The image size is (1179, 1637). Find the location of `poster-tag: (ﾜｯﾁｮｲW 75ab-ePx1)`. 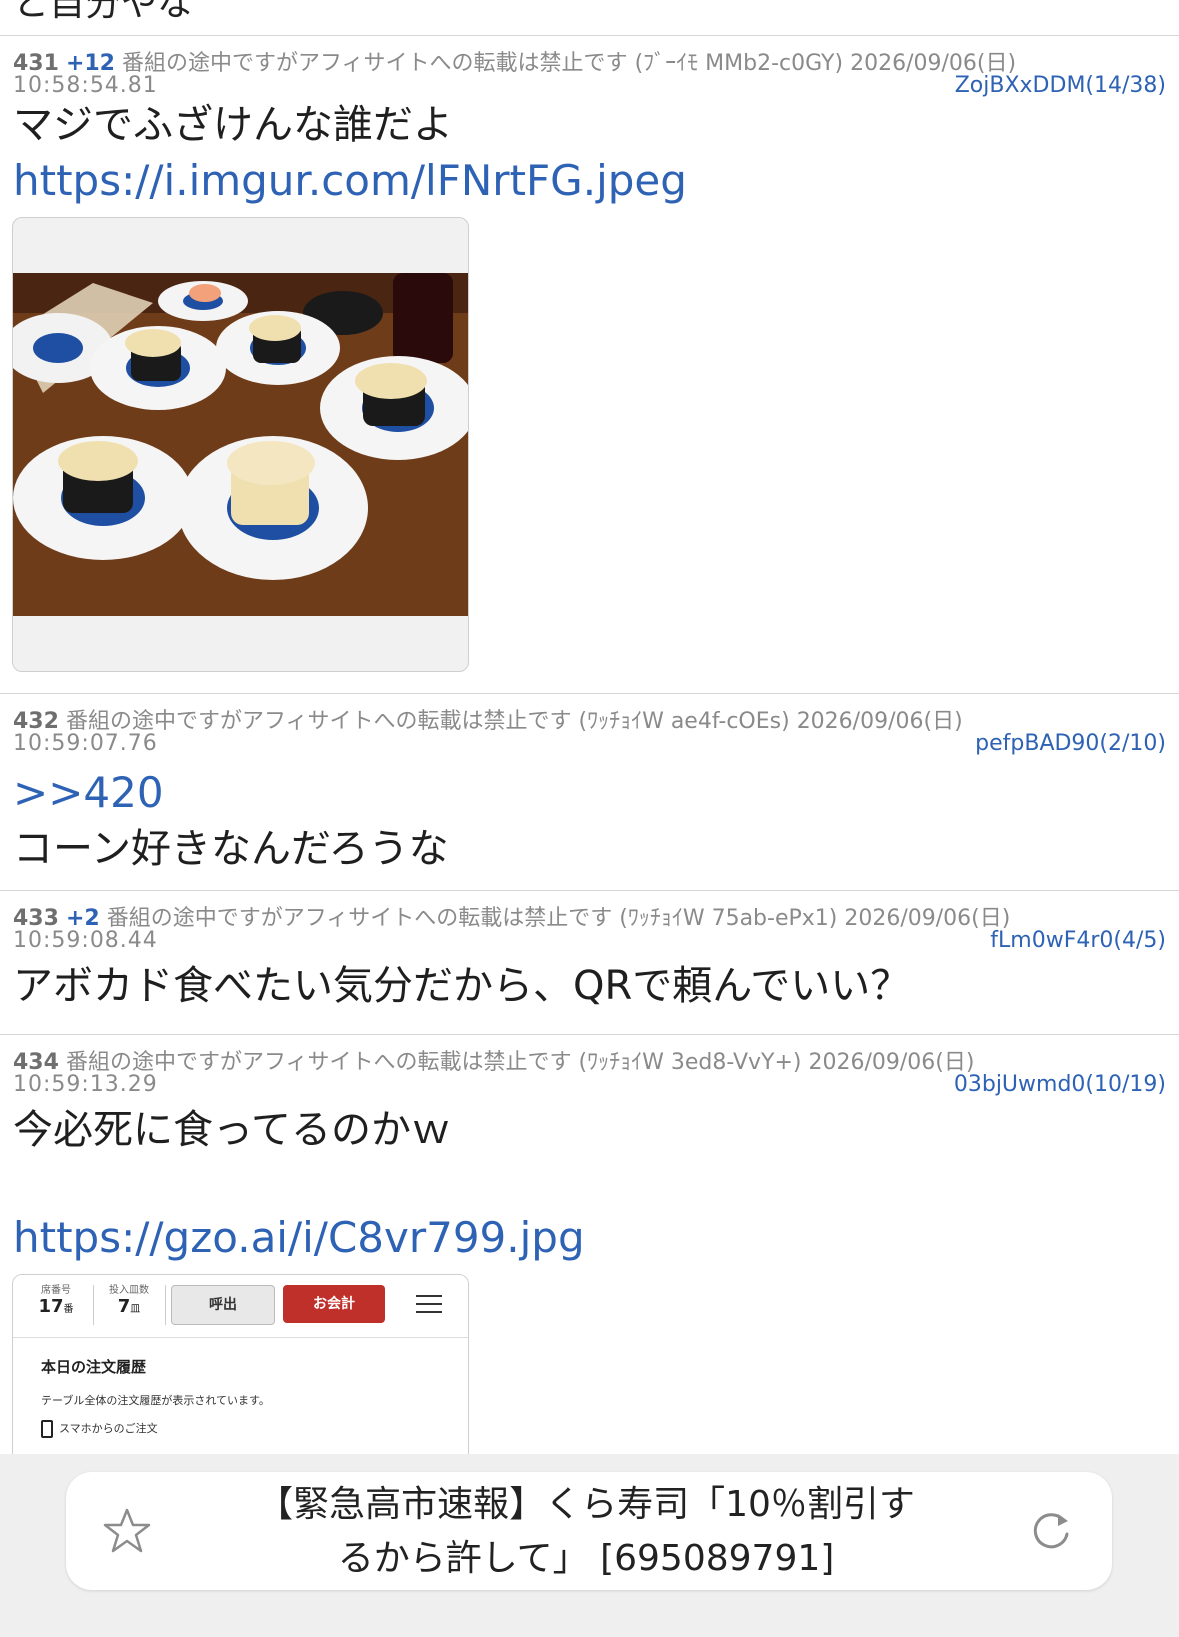

poster-tag: (ﾜｯﾁｮｲW 75ab-ePx1) is located at coordinates (728, 918).